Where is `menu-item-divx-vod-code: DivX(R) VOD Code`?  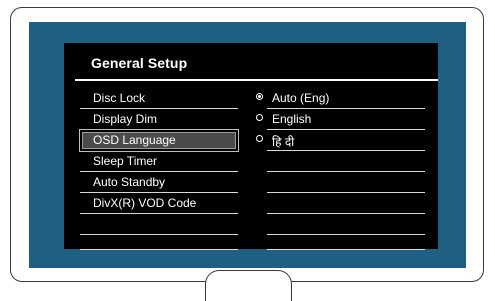 menu-item-divx-vod-code: DivX(R) VOD Code is located at coordinates (159, 203).